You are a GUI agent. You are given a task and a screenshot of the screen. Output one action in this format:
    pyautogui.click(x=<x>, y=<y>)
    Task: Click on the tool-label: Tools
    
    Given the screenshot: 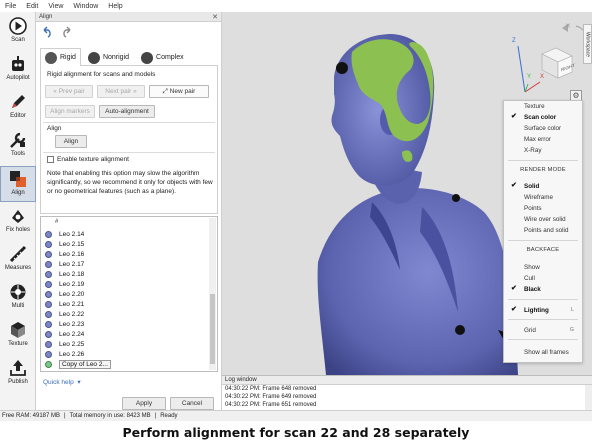 What is the action you would take?
    pyautogui.click(x=17, y=154)
    